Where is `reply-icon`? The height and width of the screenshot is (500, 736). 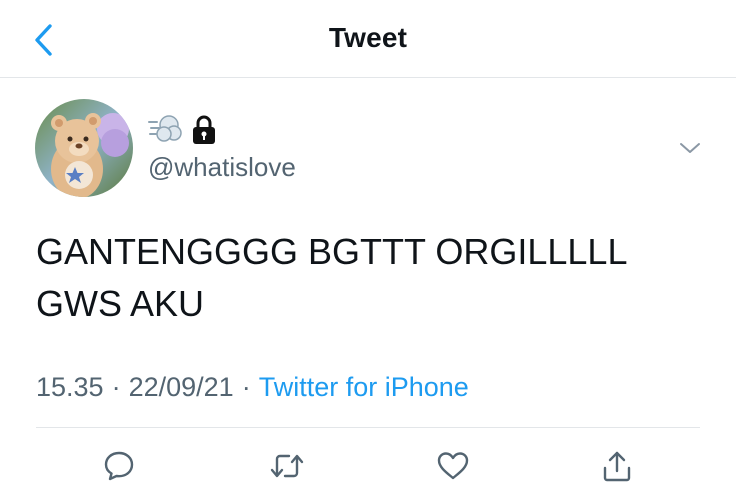 reply-icon is located at coordinates (119, 466).